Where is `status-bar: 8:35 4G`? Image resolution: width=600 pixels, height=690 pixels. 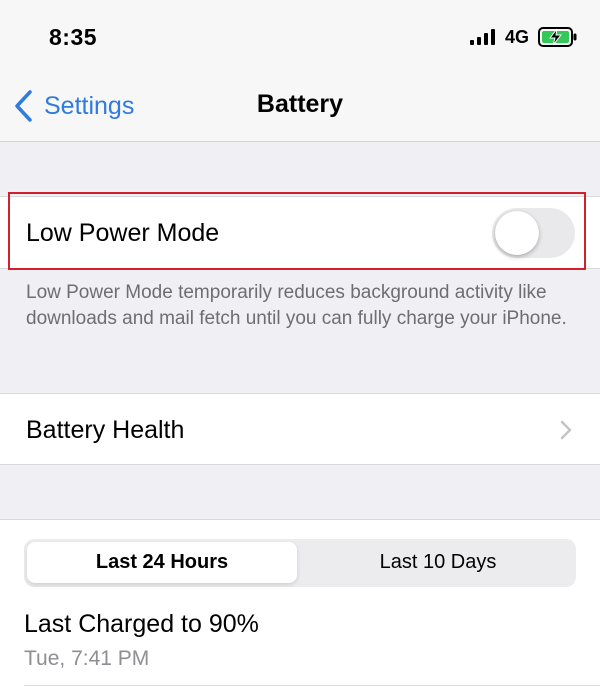
status-bar: 8:35 4G is located at coordinates (300, 35).